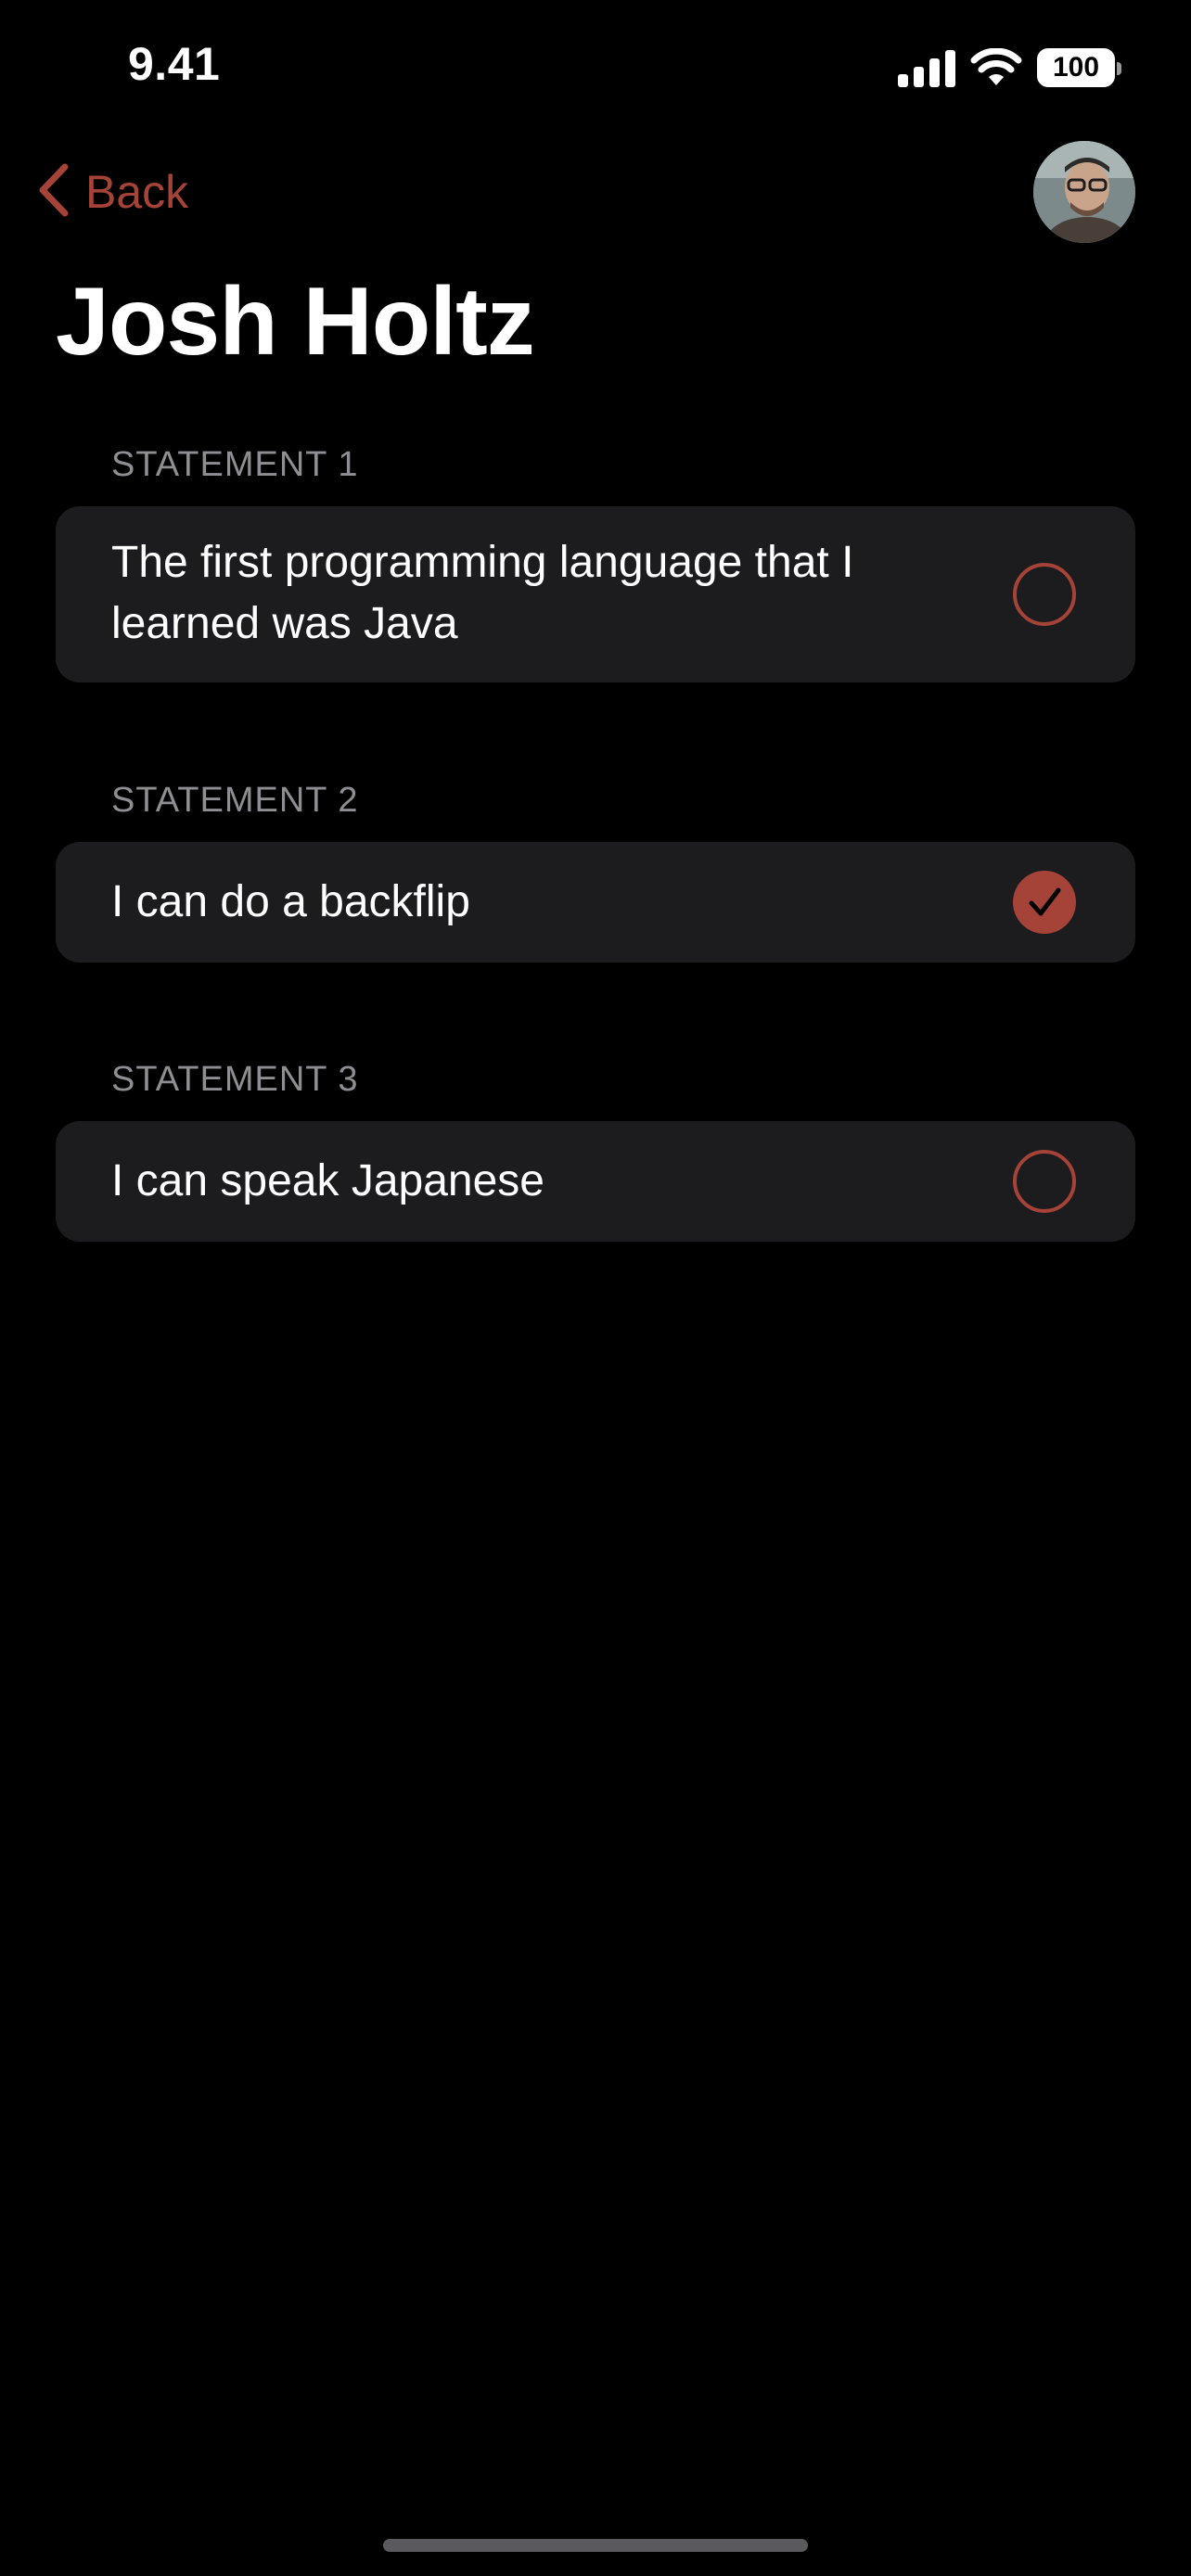 The image size is (1191, 2576). I want to click on statement-1-radio, so click(1044, 595).